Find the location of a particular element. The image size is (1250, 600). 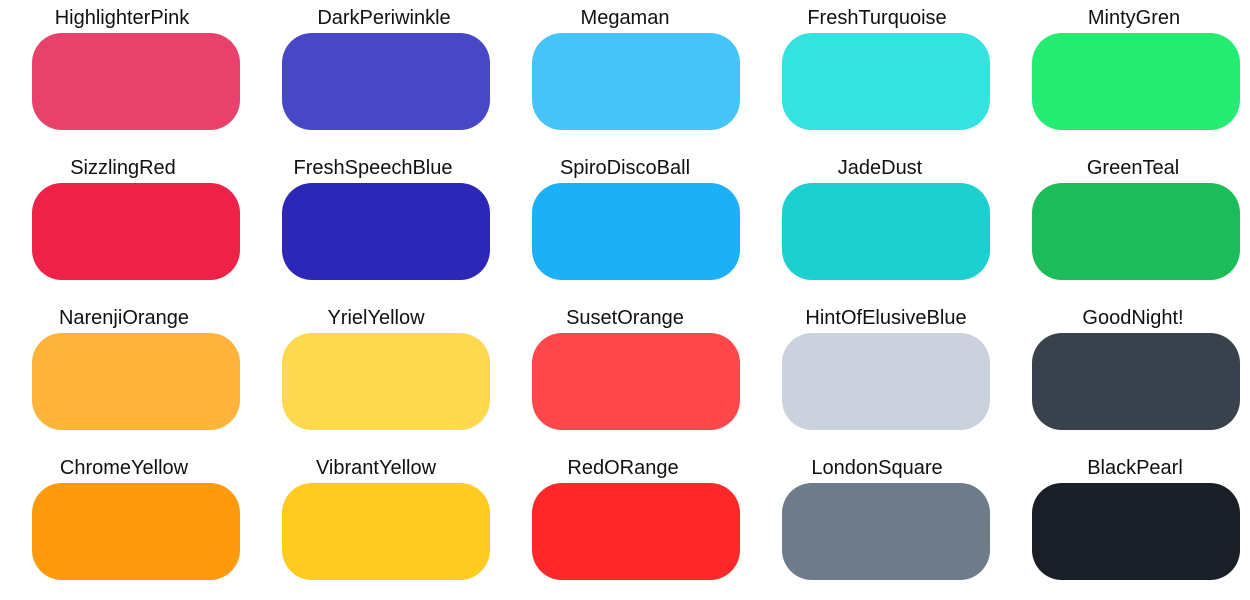

swatch-green-teal: GreenTeal is located at coordinates (1120, 220).